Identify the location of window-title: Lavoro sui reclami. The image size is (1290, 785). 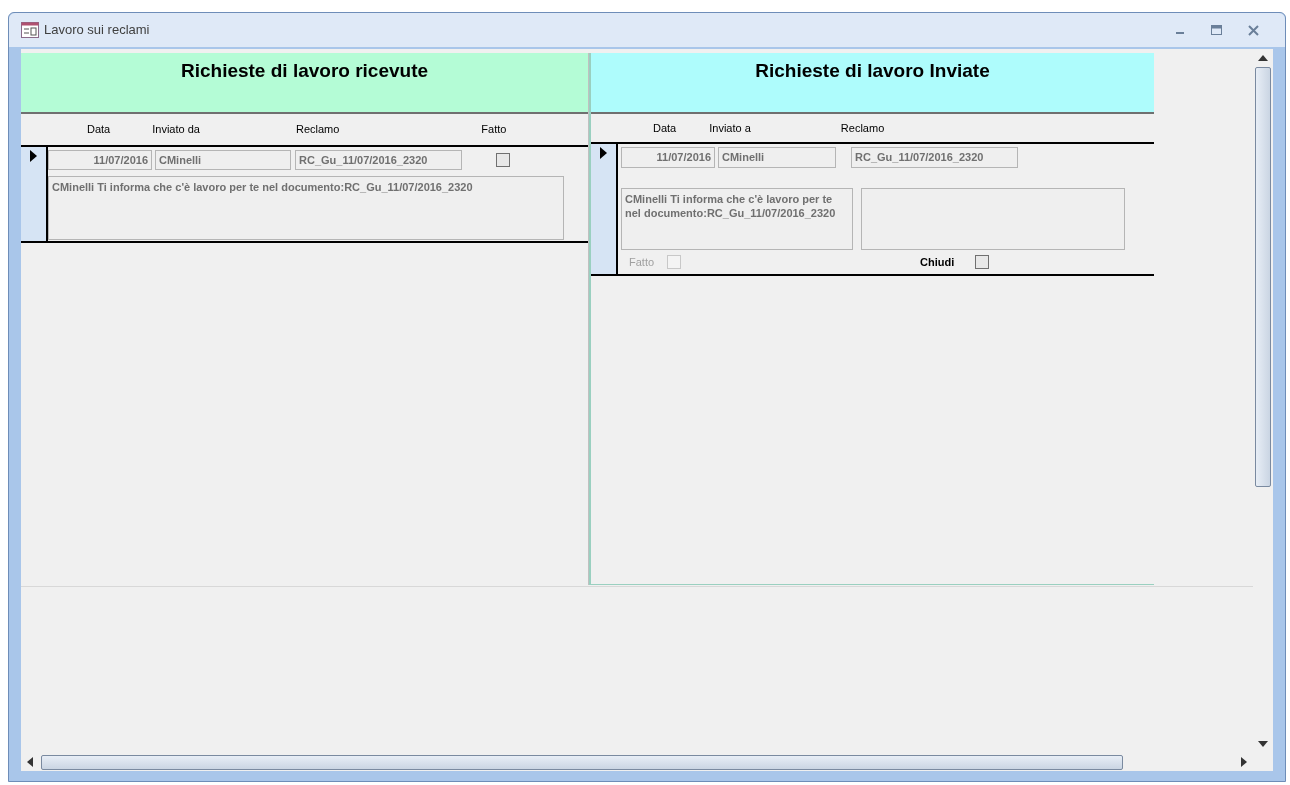
(97, 30).